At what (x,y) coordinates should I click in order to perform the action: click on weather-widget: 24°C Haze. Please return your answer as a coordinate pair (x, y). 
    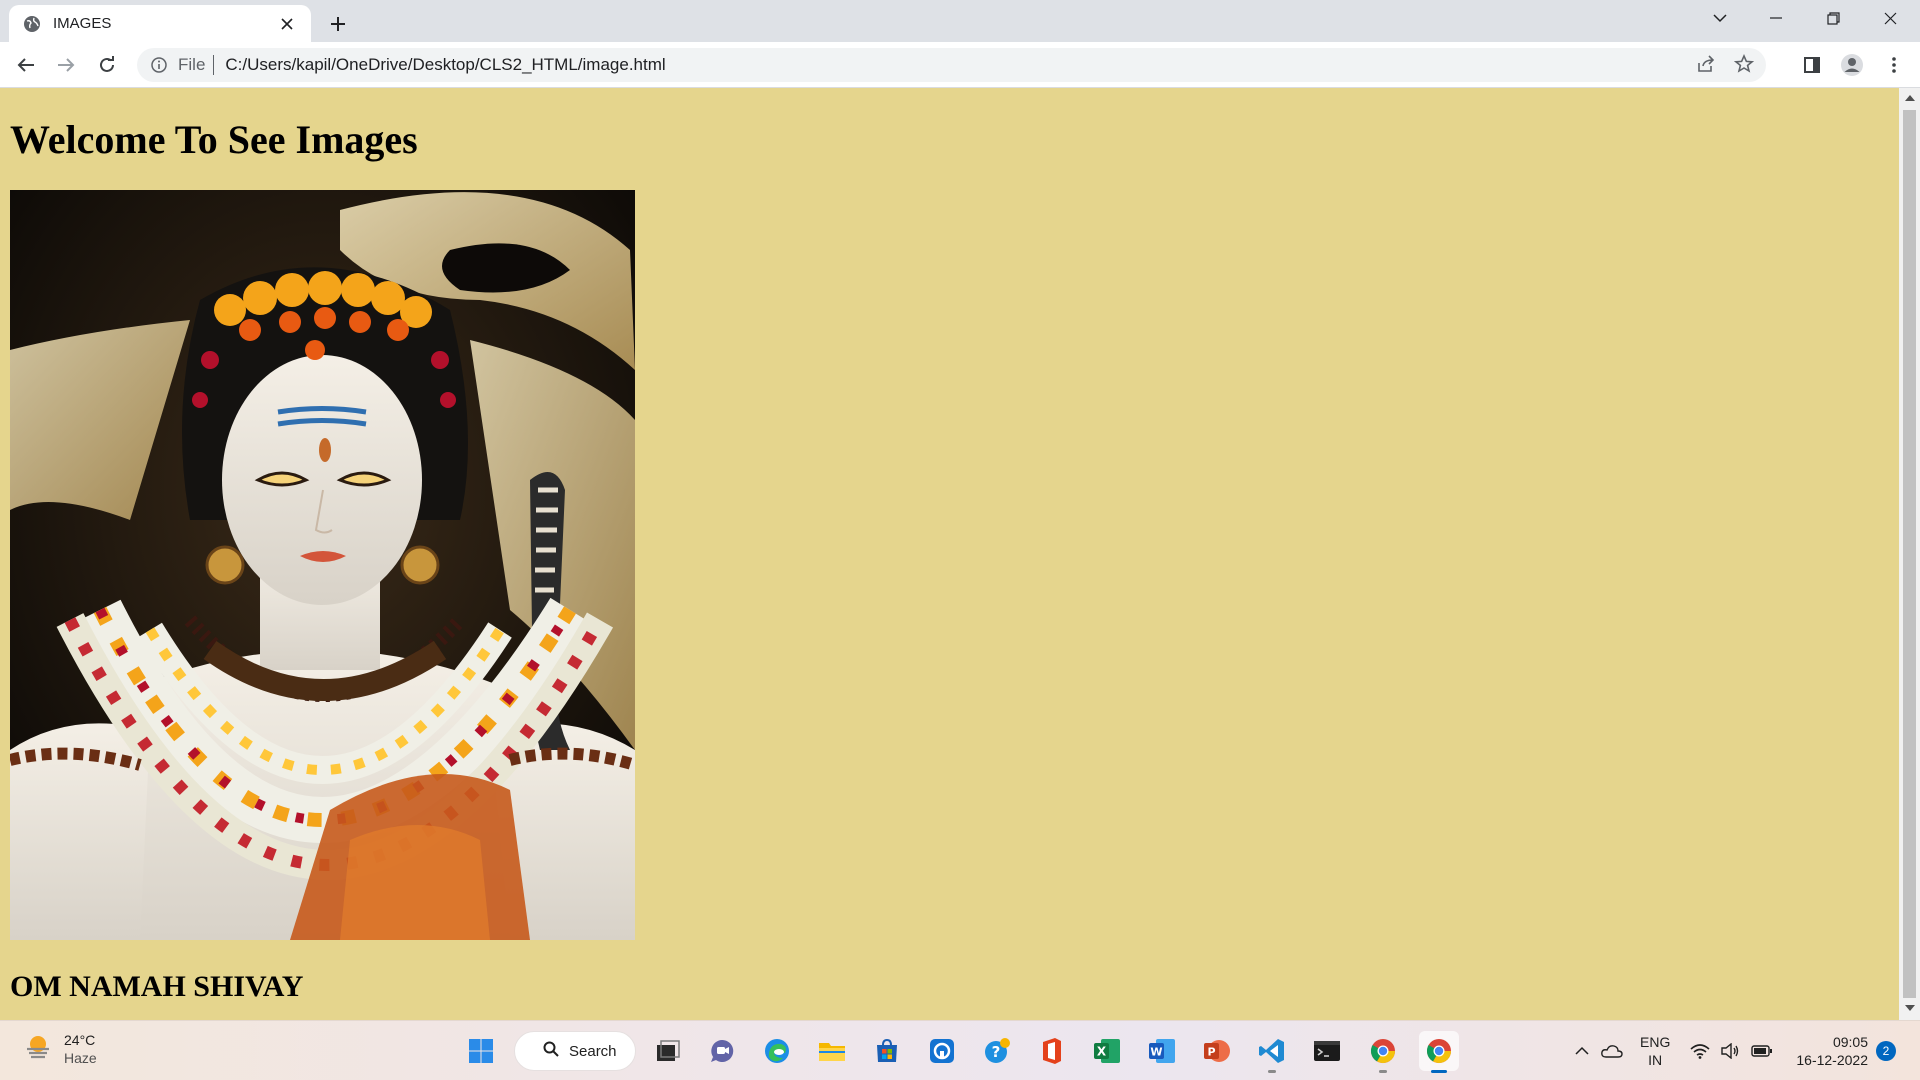
    Looking at the image, I should click on (60, 1049).